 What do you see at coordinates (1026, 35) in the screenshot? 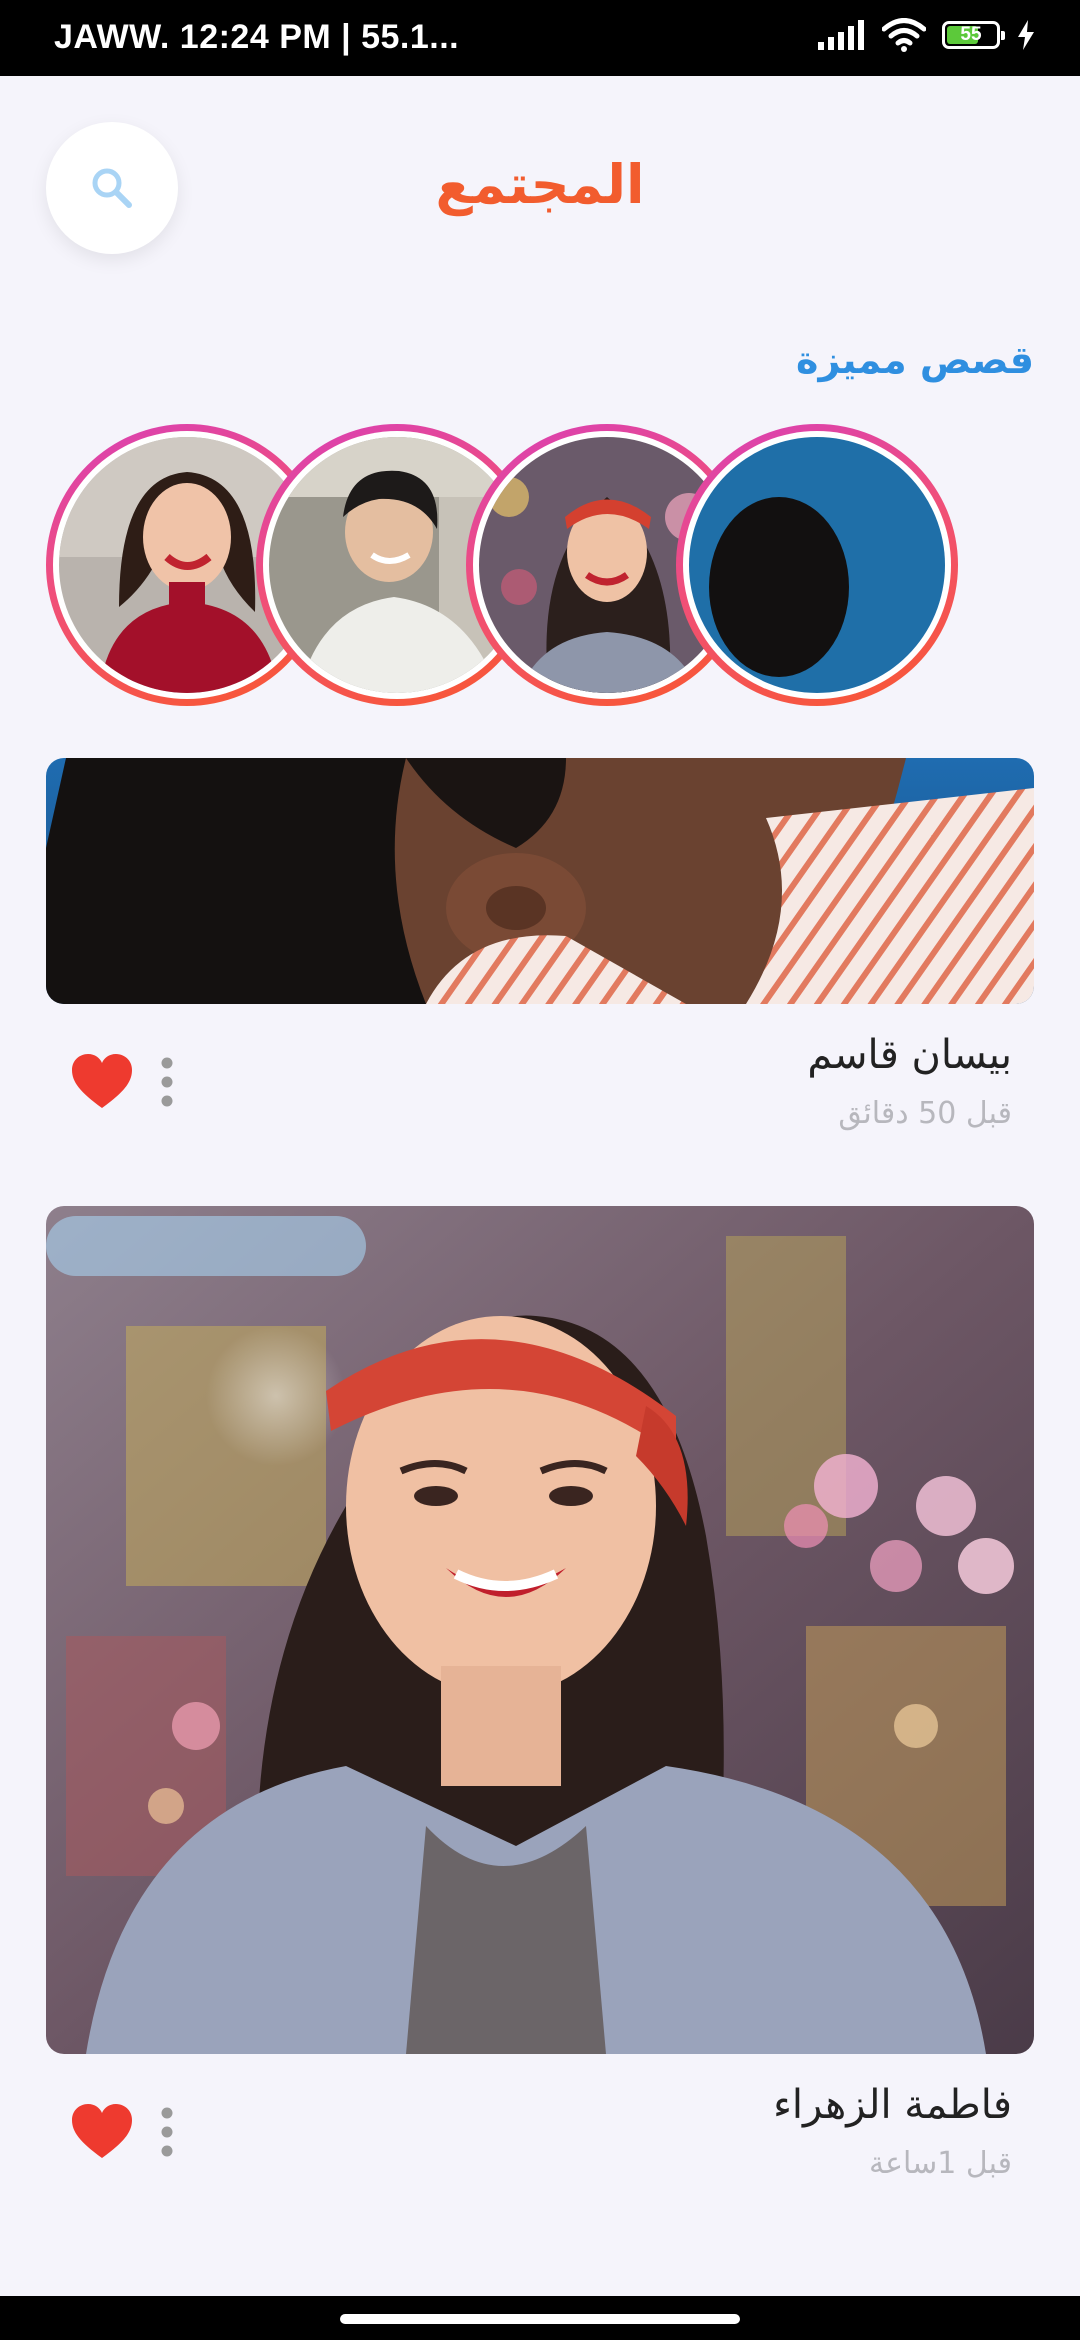
I see `charging-icon` at bounding box center [1026, 35].